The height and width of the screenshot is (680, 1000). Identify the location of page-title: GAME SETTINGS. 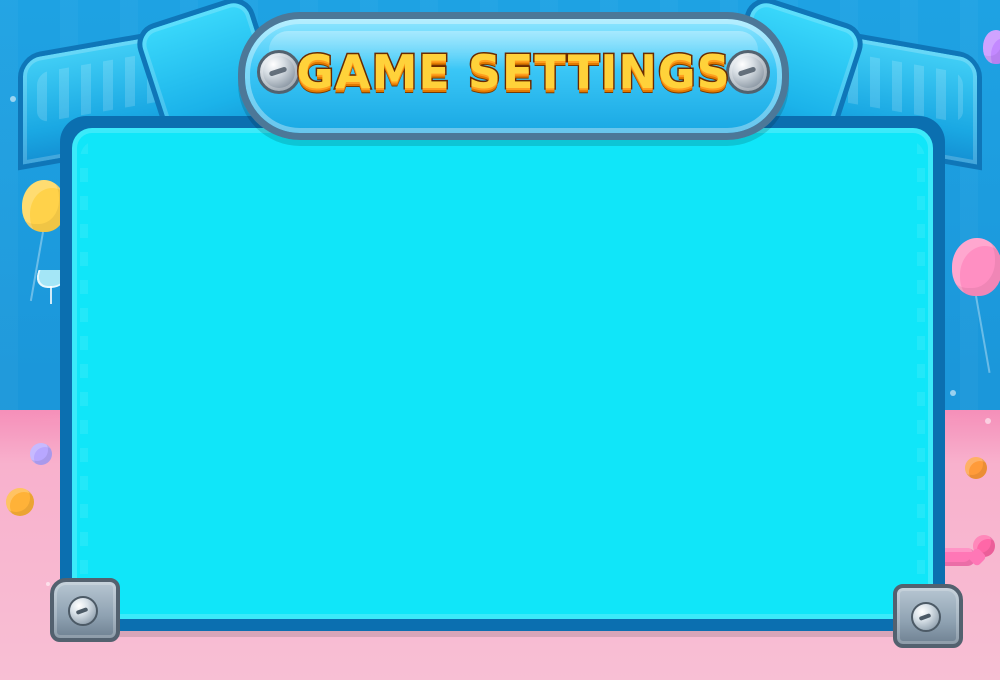
(513, 72).